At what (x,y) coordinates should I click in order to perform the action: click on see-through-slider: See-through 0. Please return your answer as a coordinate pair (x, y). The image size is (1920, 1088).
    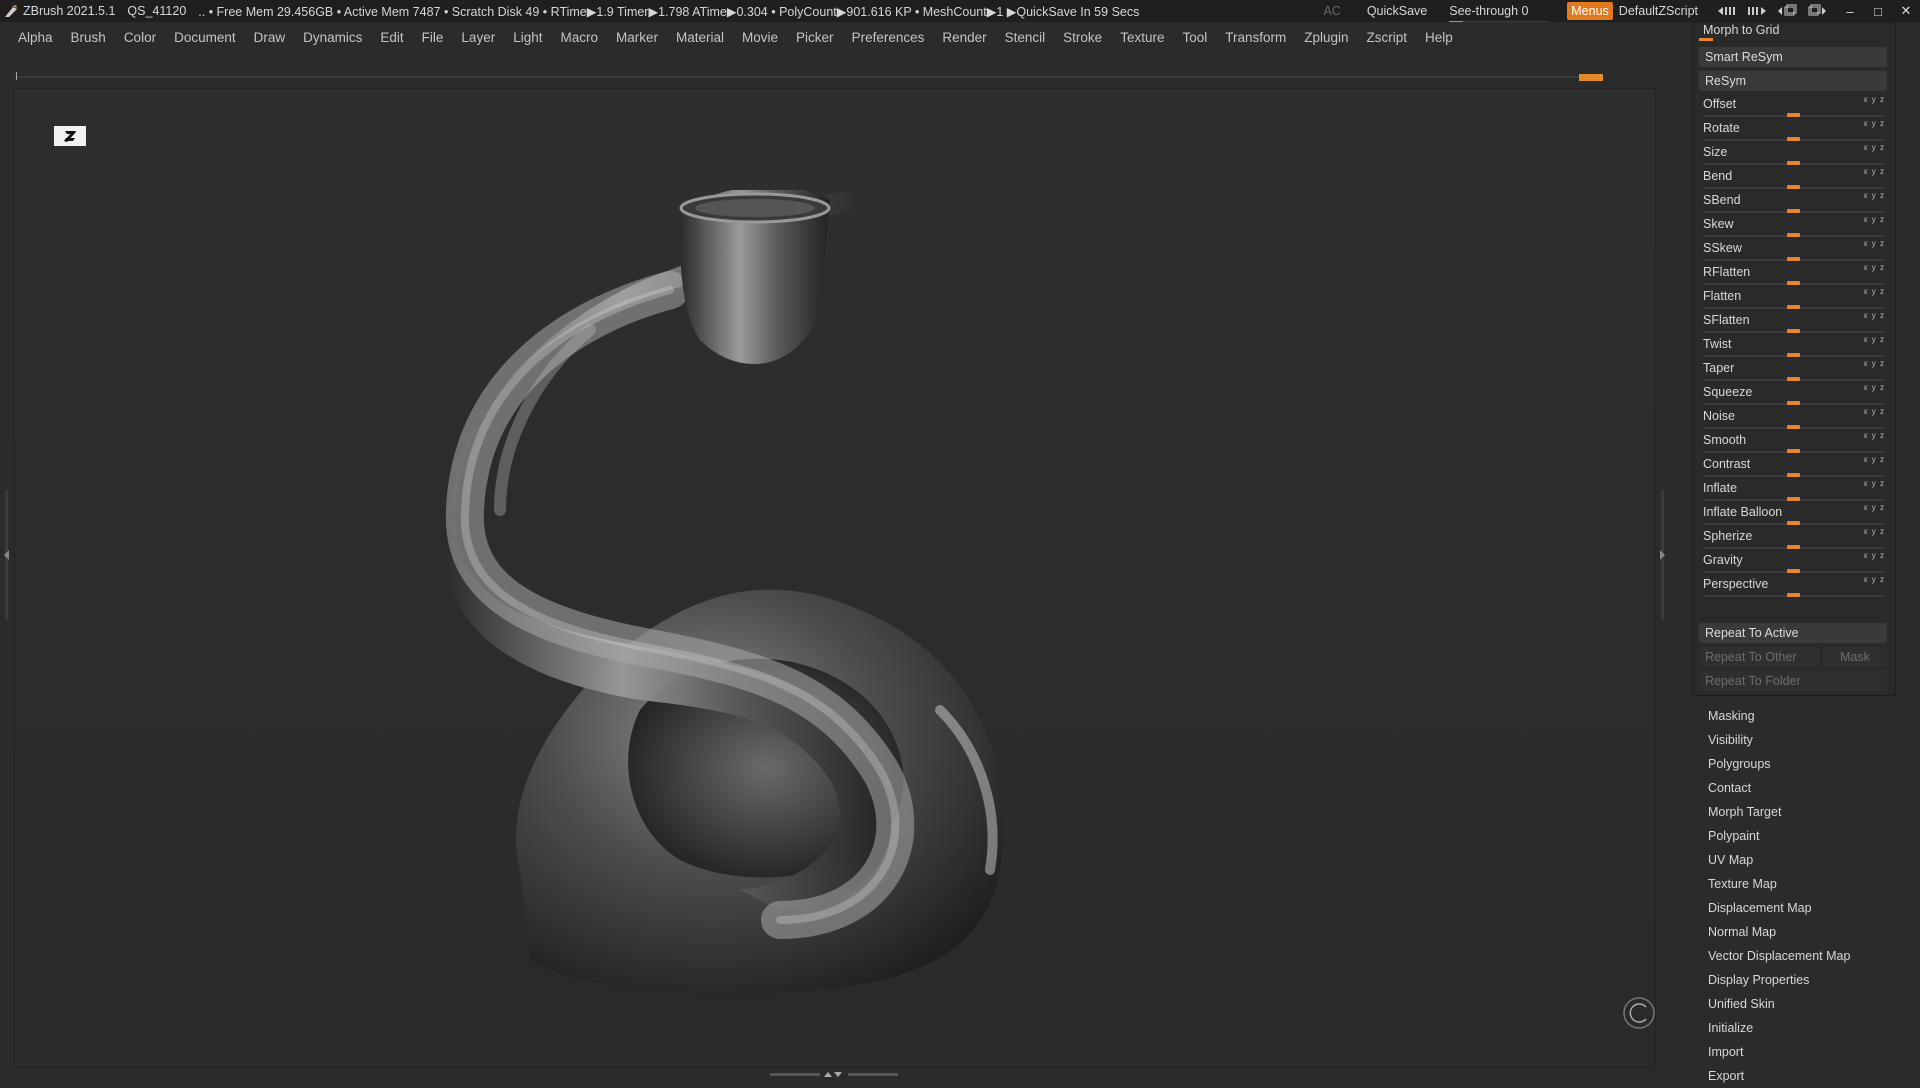
    Looking at the image, I should click on (1499, 14).